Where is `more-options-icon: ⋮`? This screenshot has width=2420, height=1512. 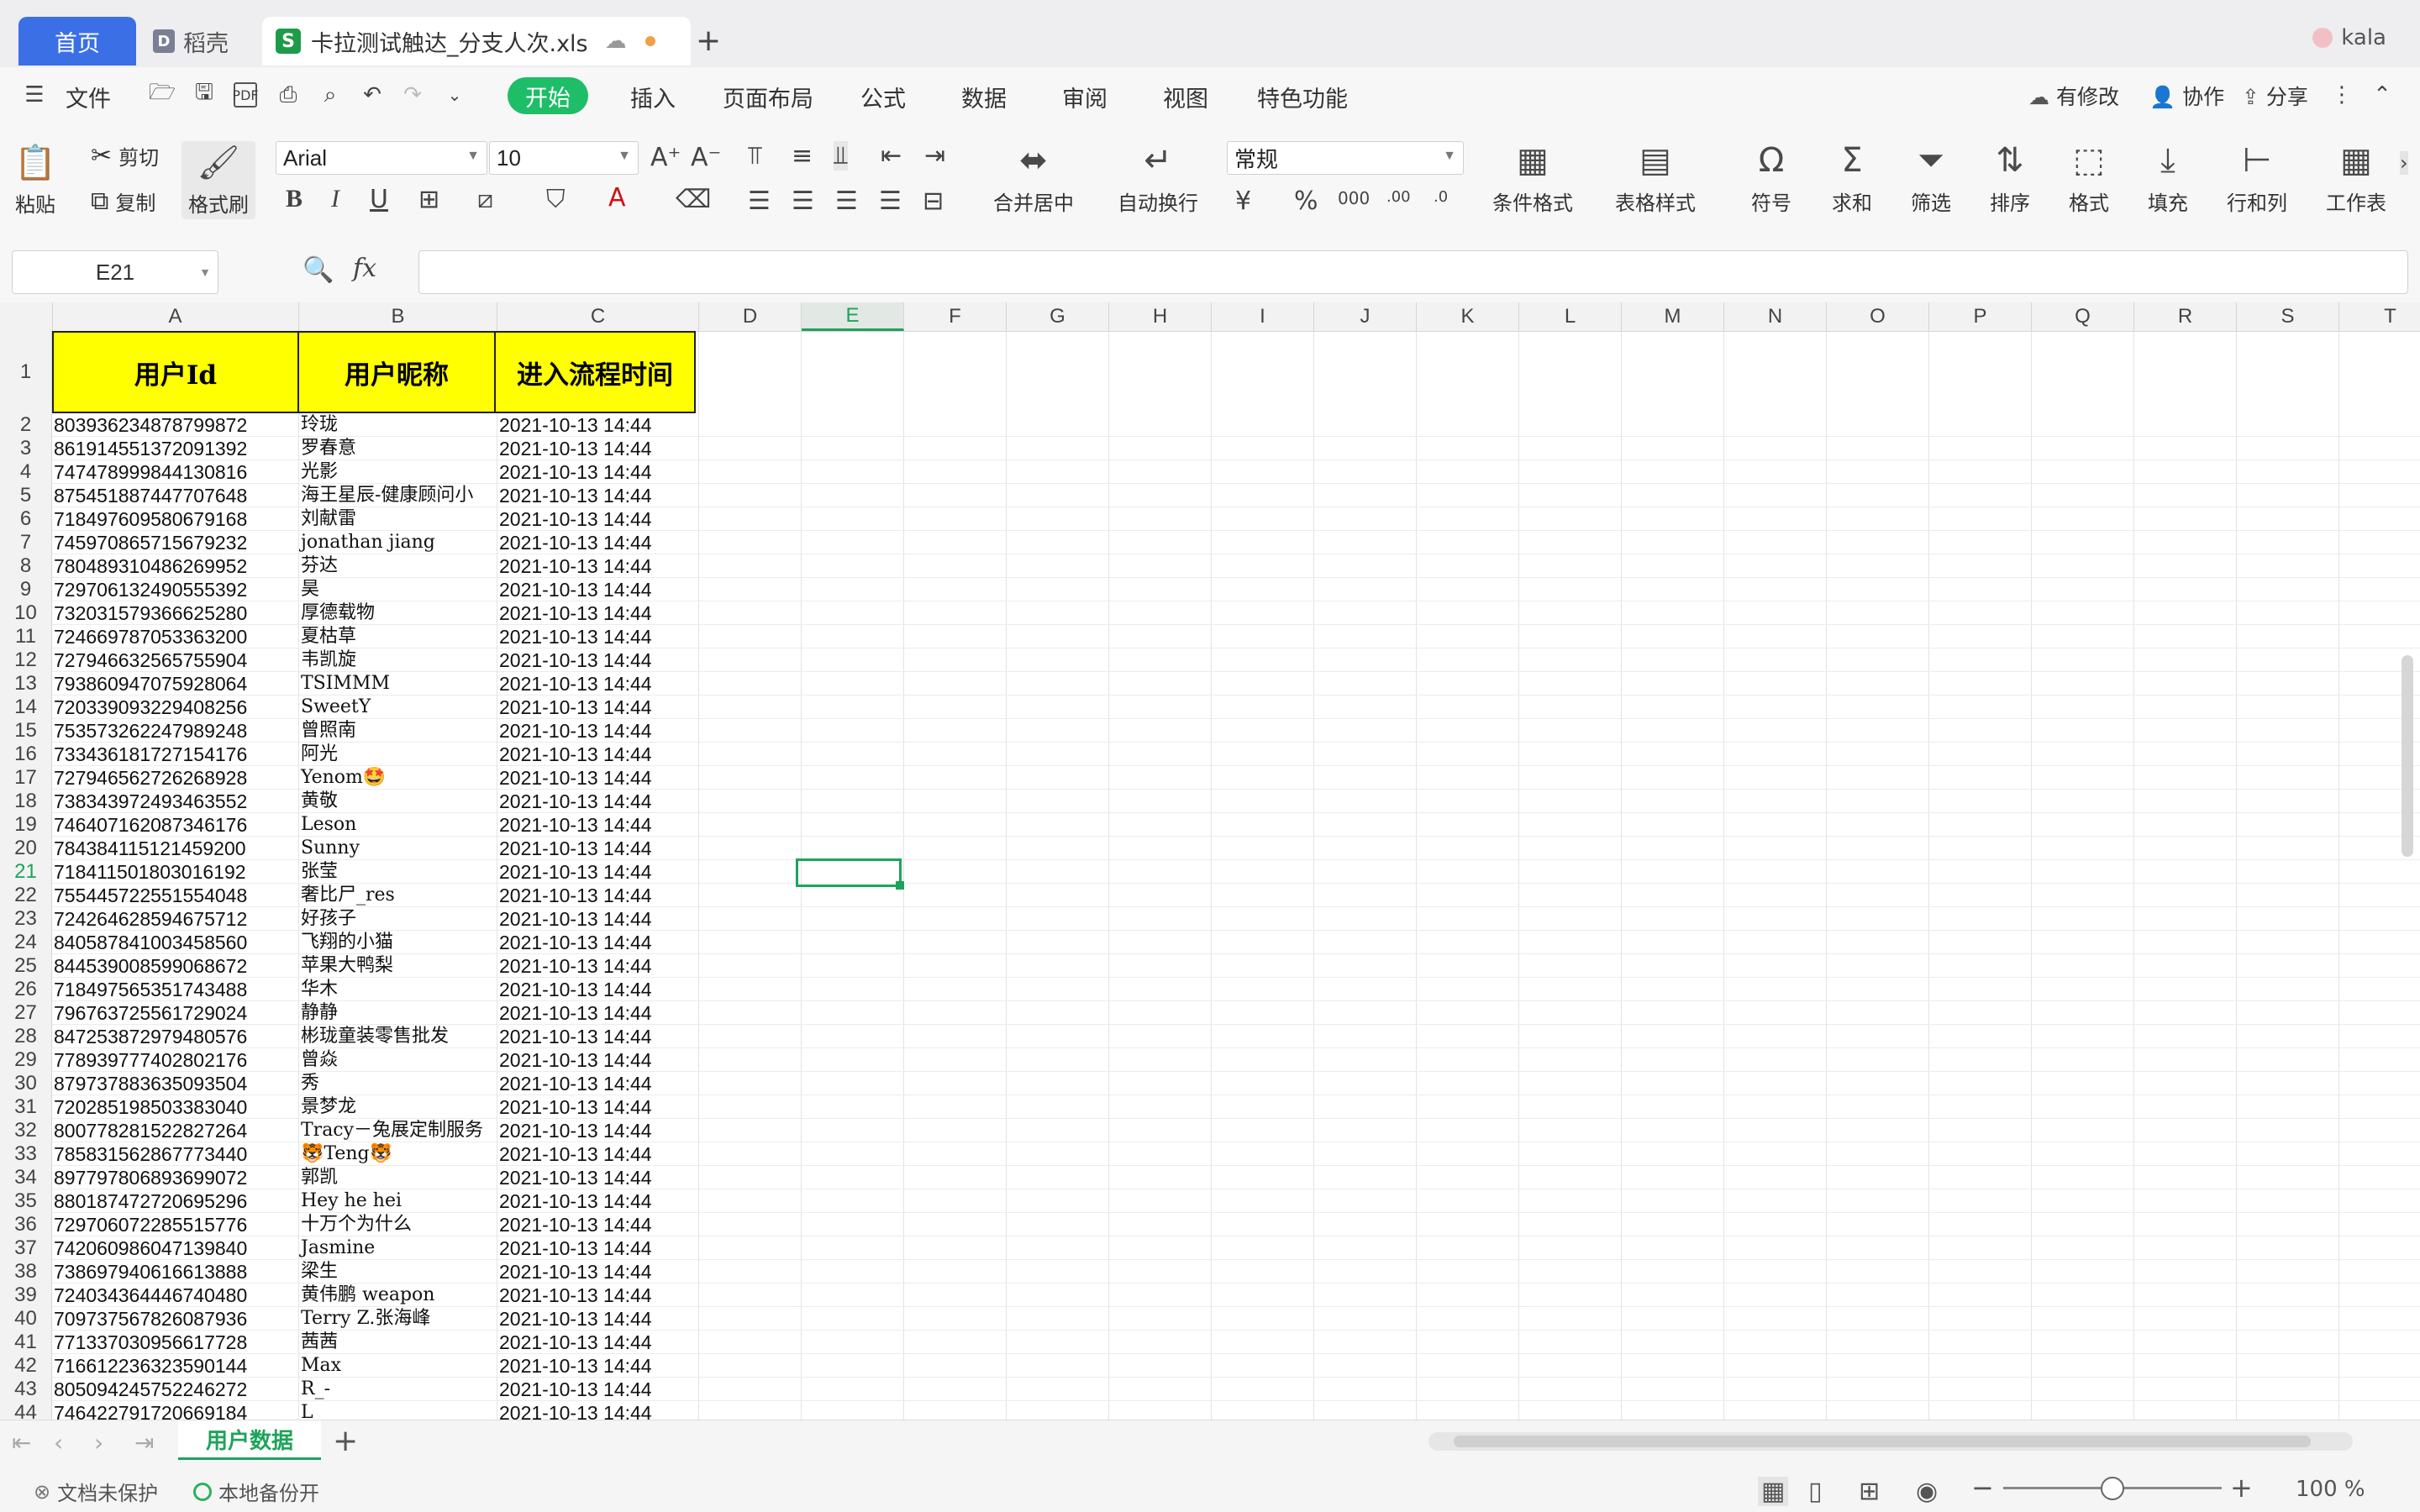
more-options-icon: ⋮ is located at coordinates (2341, 95).